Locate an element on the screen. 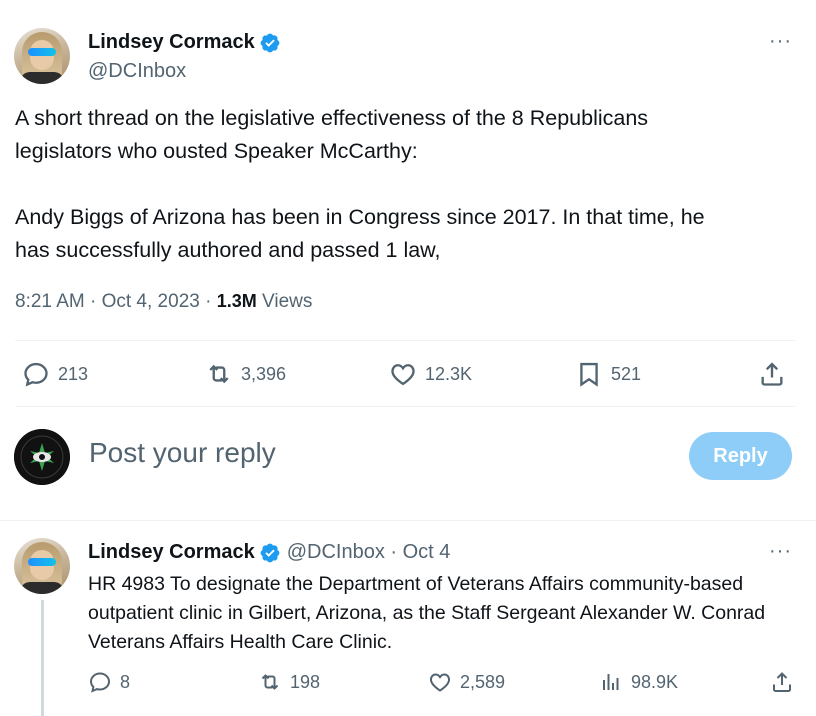 Image resolution: width=816 pixels, height=716 pixels. current-user-avatar is located at coordinates (42, 457).